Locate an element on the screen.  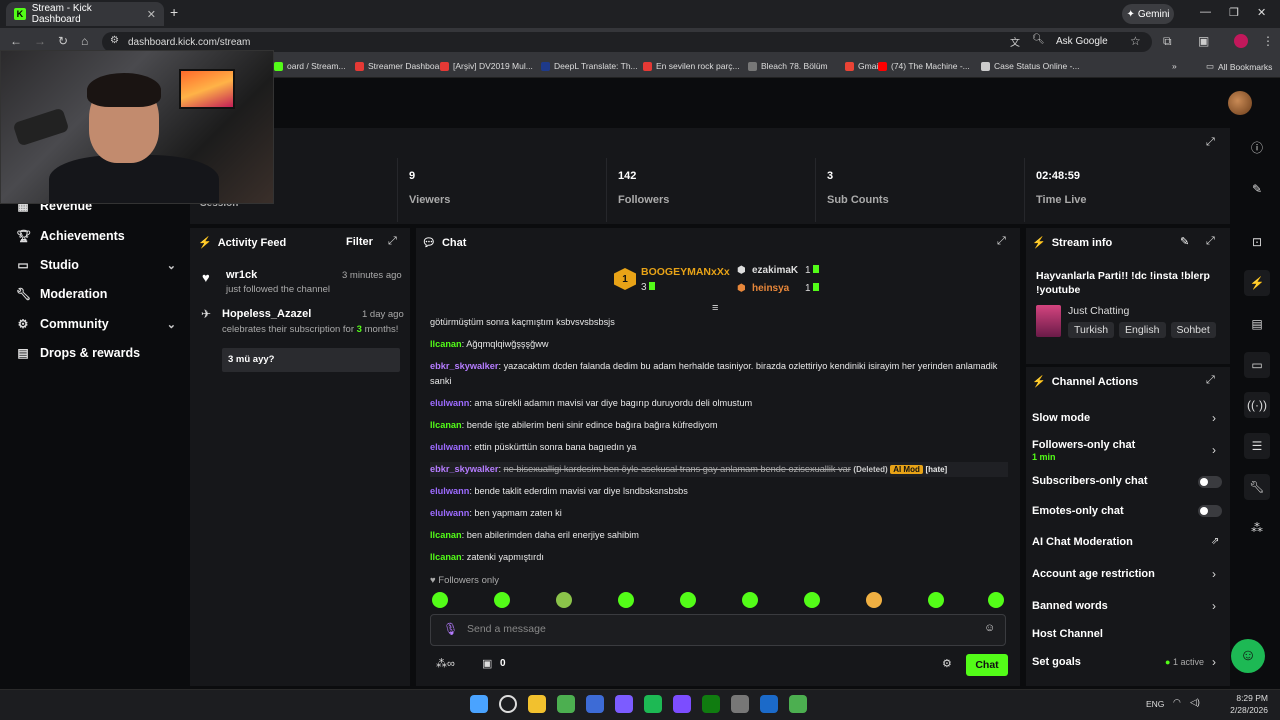
edit-stream-icon: ✎ is located at coordinates (1184, 241).